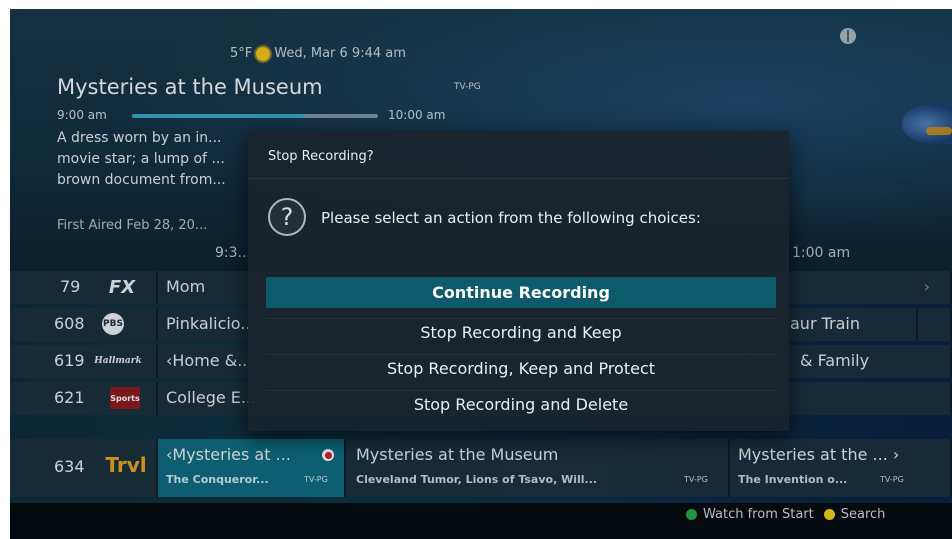 The height and width of the screenshot is (539, 952). I want to click on stop-and-keep-button: Stop Recording and Keep, so click(521, 332).